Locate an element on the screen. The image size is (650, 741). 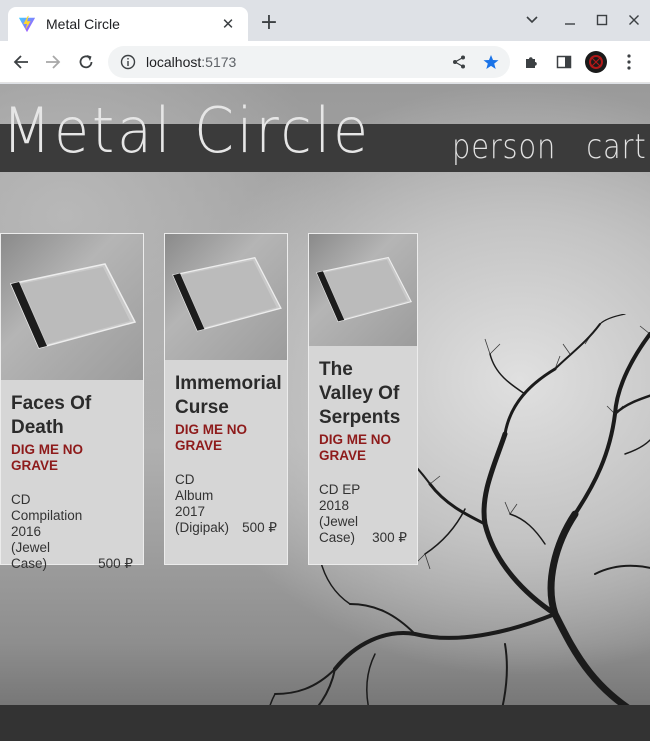
browser-toolbar: localhost:5173 is located at coordinates (325, 62).